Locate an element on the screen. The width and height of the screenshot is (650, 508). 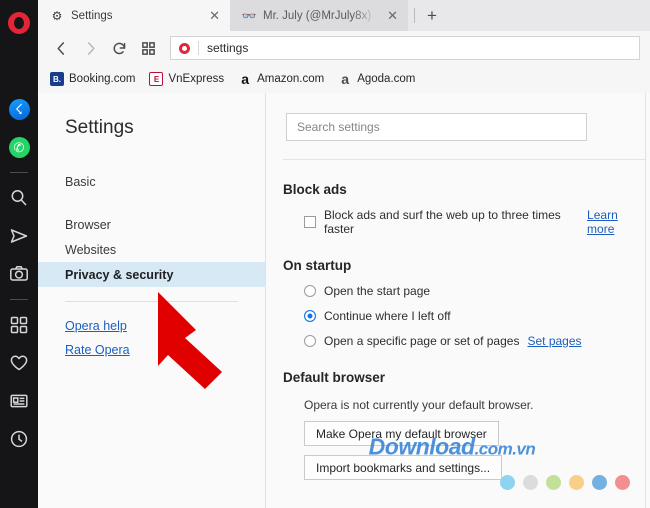
bookmark-agoda-label: Agoda.com is located at coordinates (386, 79).